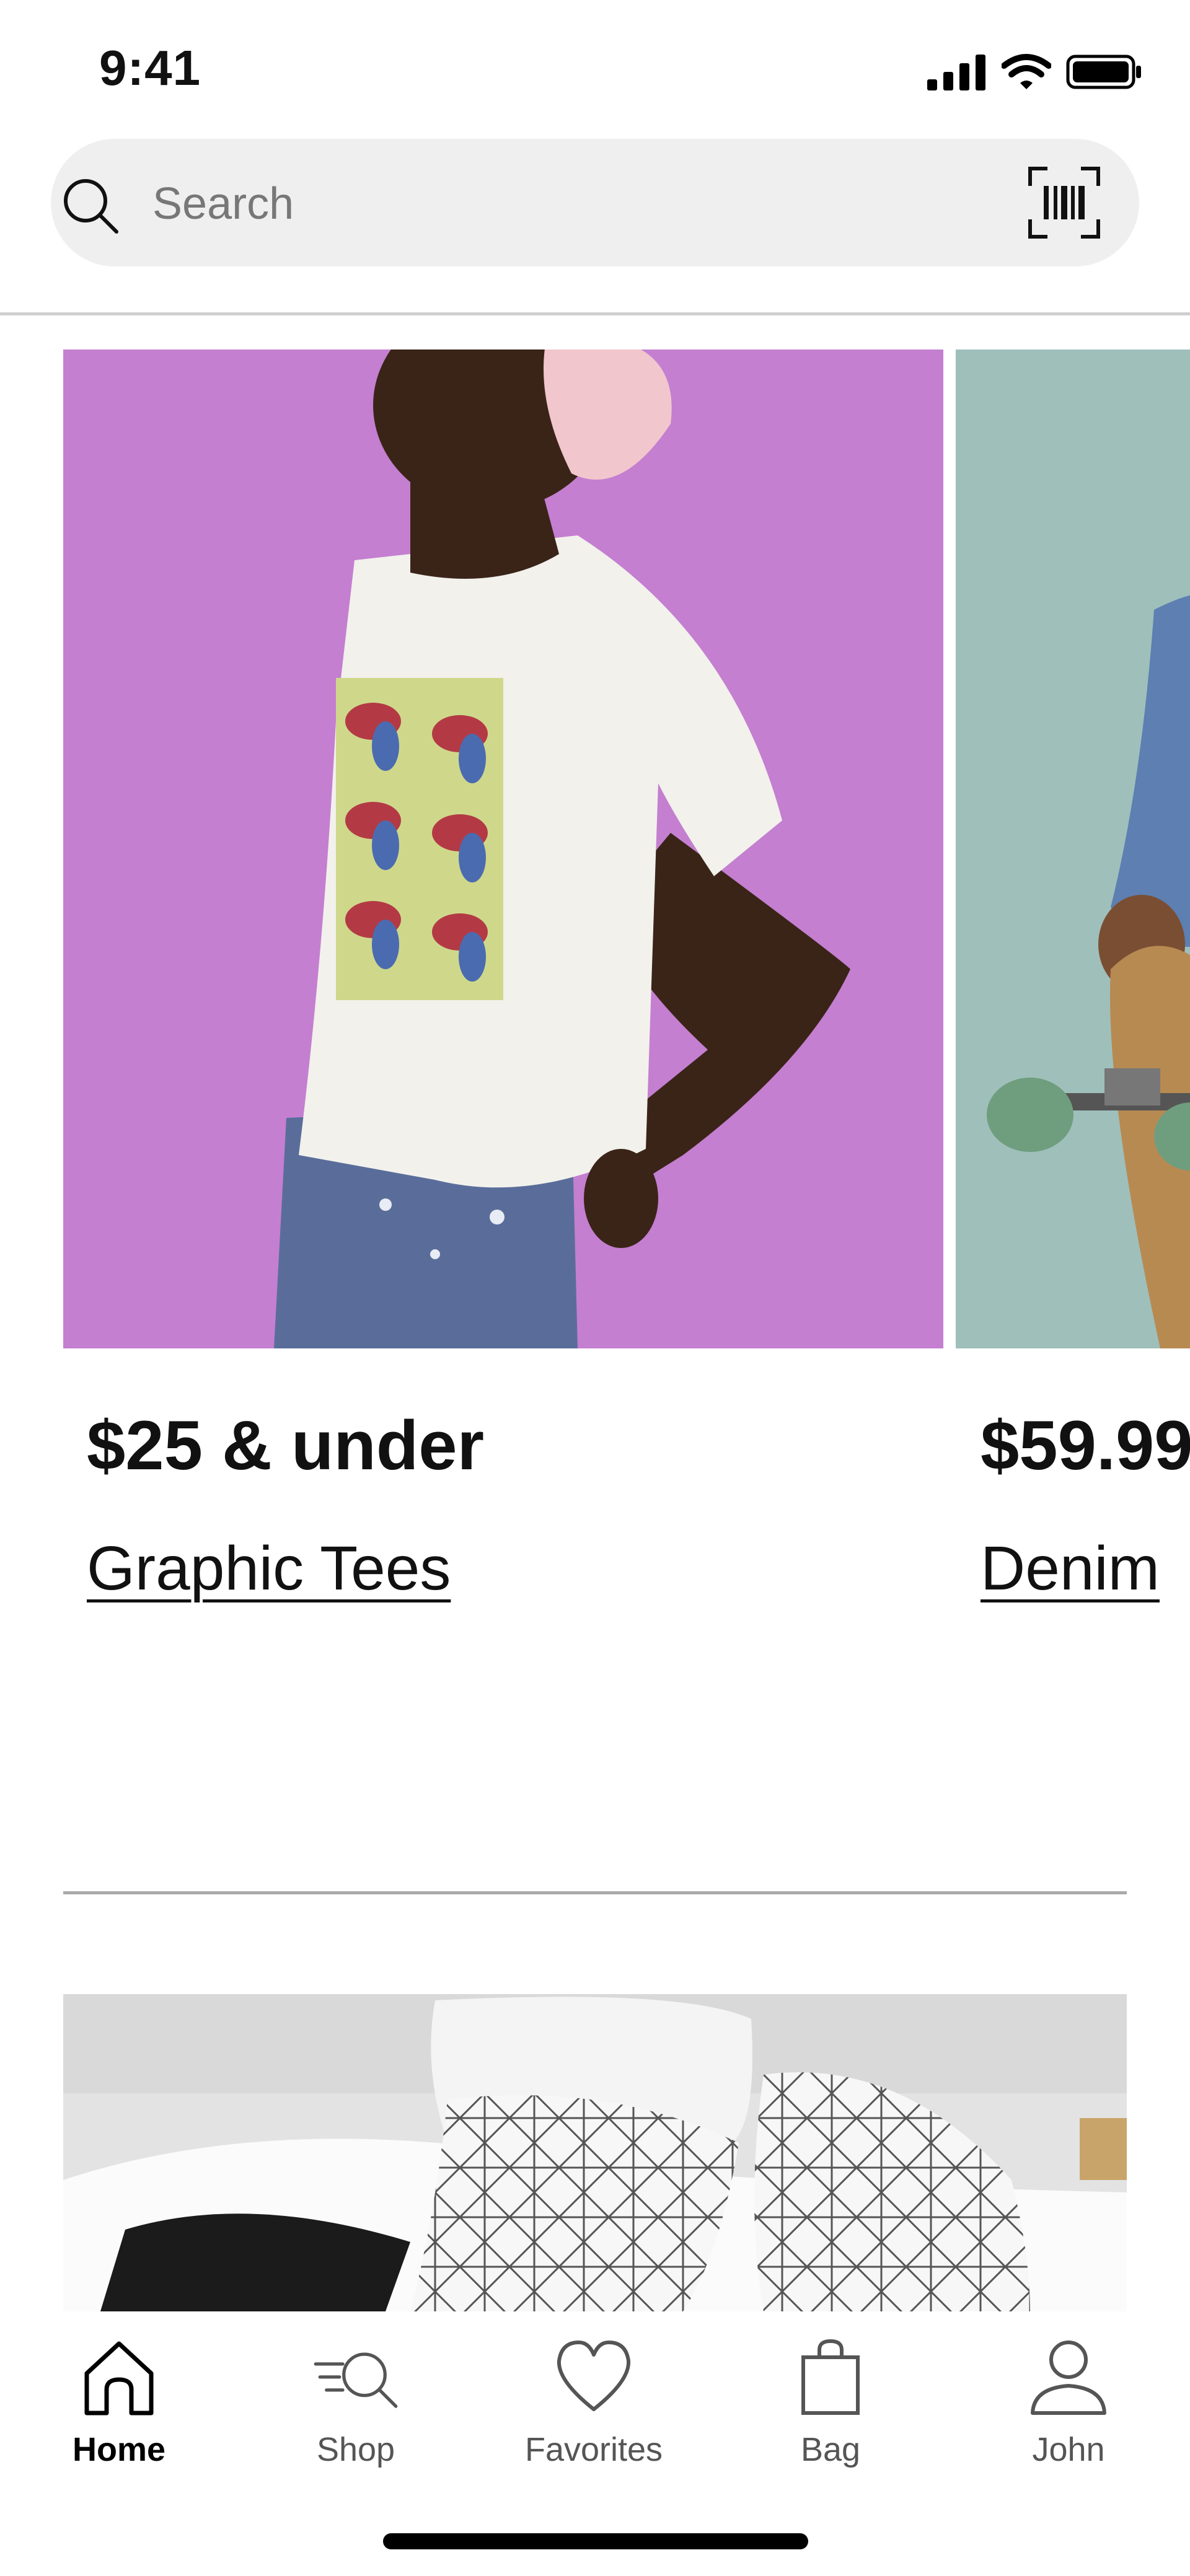  What do you see at coordinates (830, 2377) in the screenshot?
I see `bag-icon` at bounding box center [830, 2377].